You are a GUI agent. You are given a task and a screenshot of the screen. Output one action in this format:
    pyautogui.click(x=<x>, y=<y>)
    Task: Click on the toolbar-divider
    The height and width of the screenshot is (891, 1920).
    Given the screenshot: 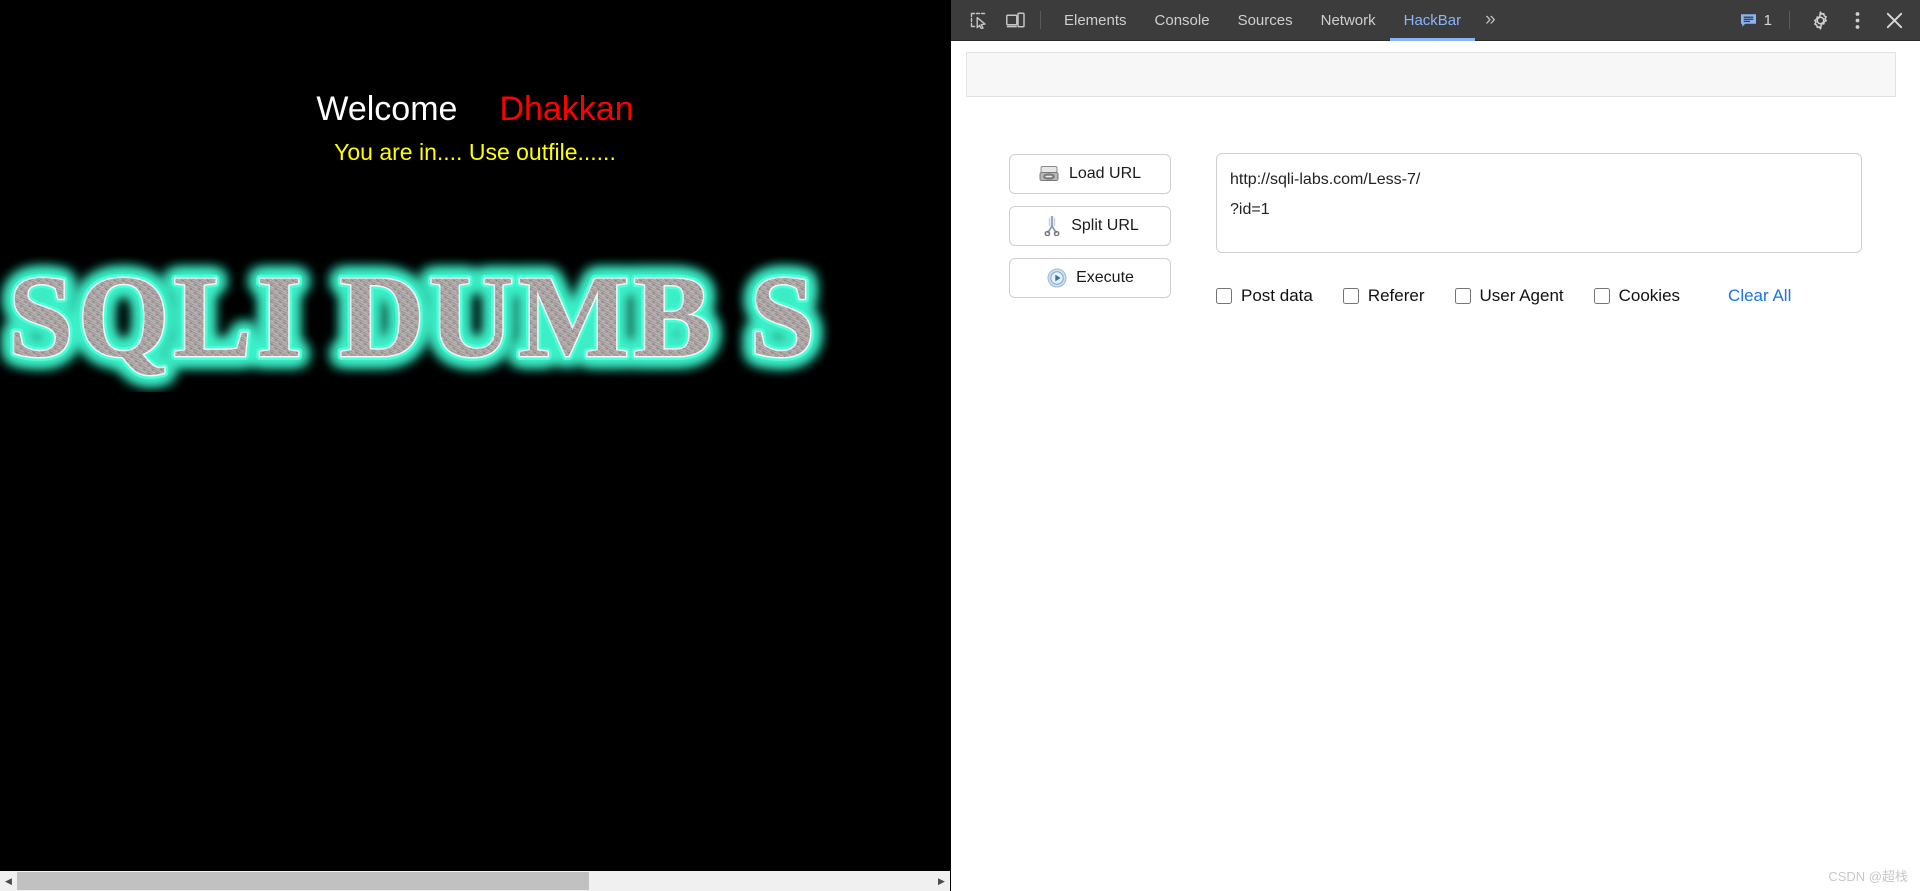 What is the action you would take?
    pyautogui.click(x=1040, y=20)
    